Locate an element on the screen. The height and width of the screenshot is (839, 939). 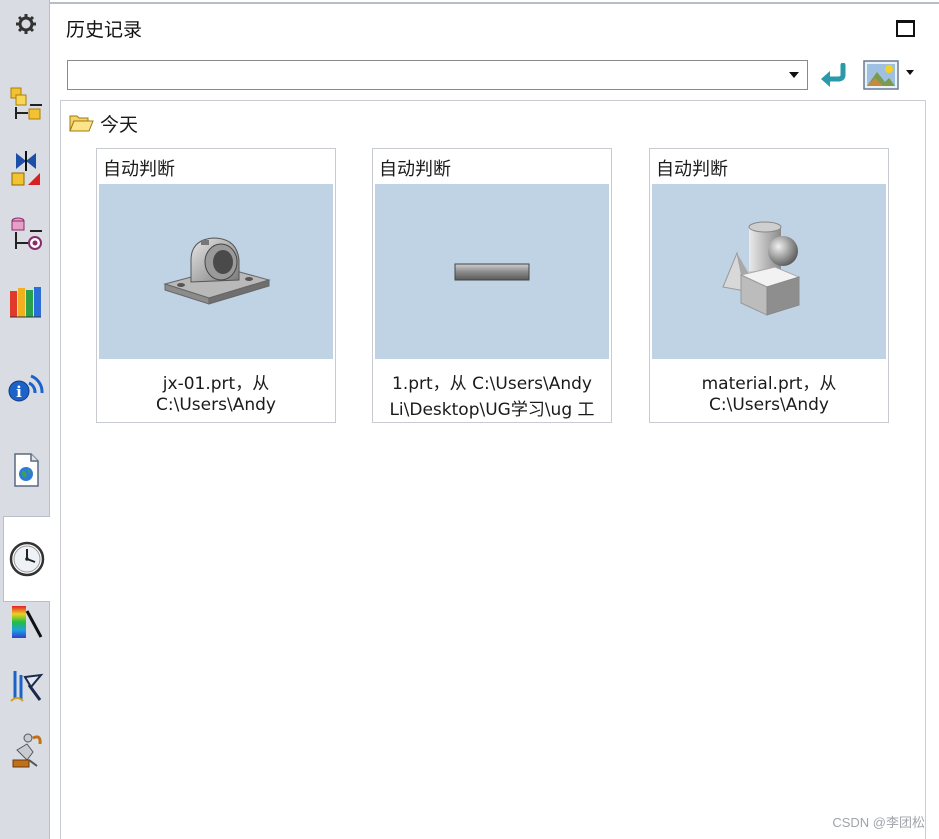
maximize-button is located at coordinates (905, 28).